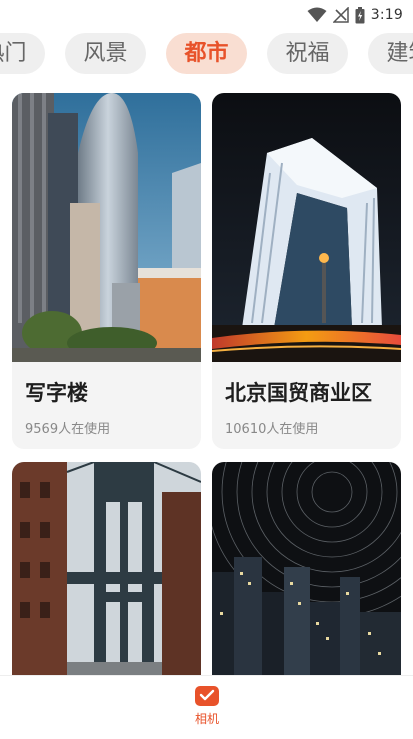 The image size is (413, 739). I want to click on tab-architecture: 建筑, so click(390, 53).